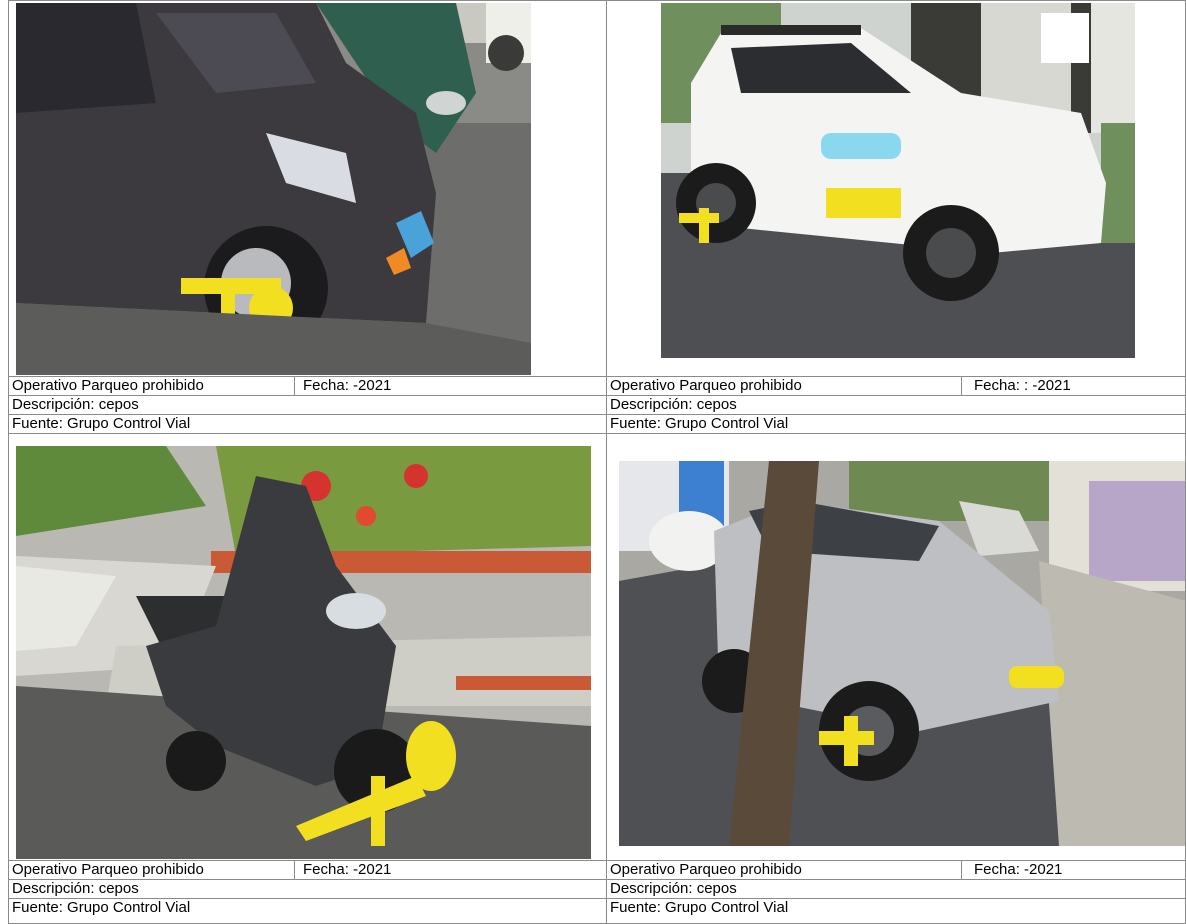 The width and height of the screenshot is (1186, 924). Describe the element at coordinates (1073, 386) in the screenshot. I see `caption-fecha-2: Fecha: : -2021` at that location.